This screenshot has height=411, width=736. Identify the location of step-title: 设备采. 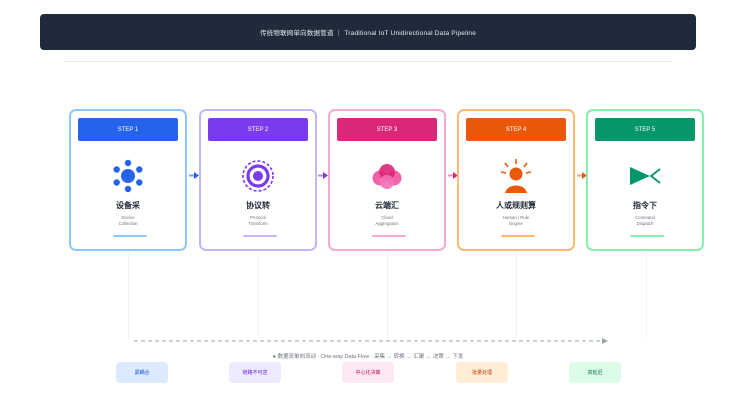
(128, 205).